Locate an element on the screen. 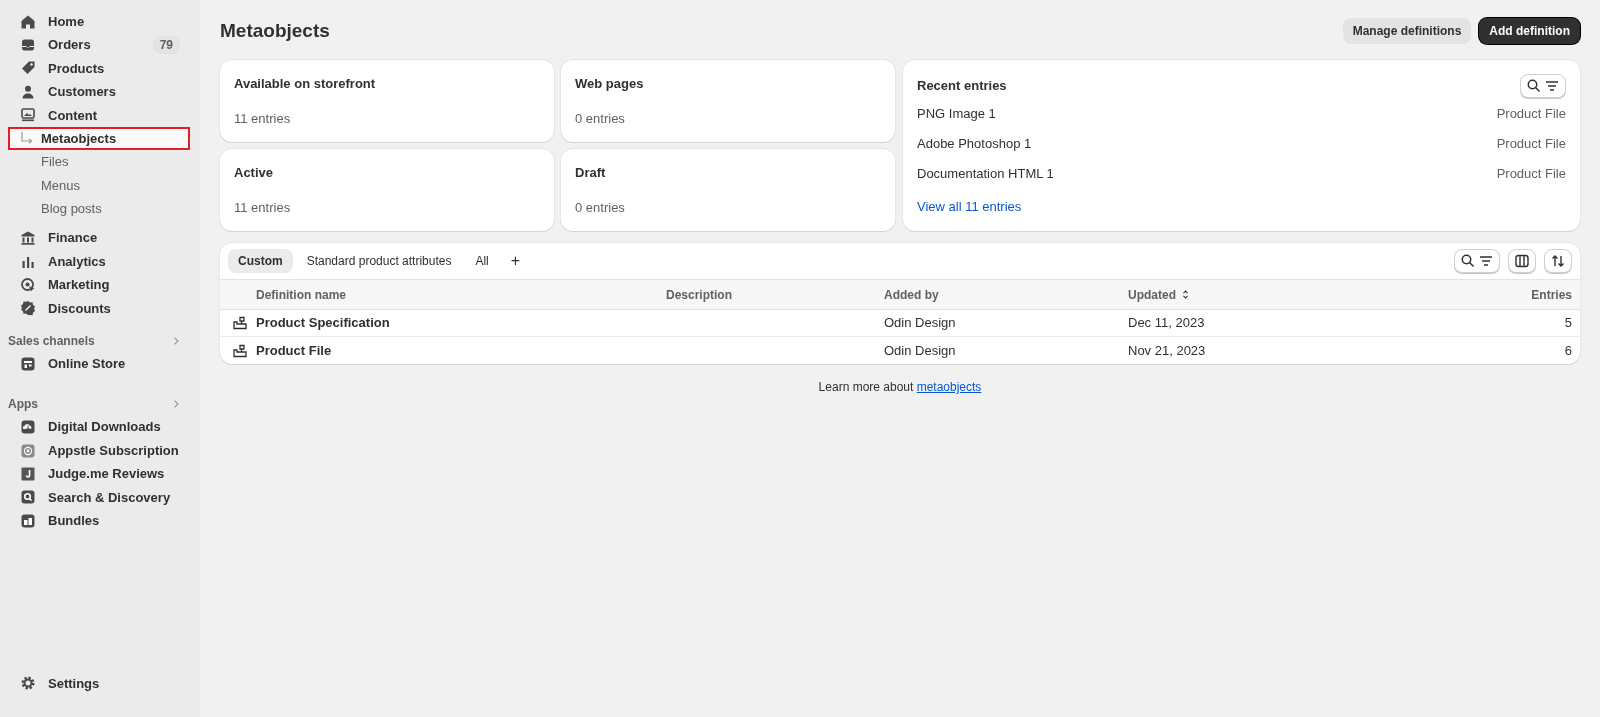 This screenshot has width=1600, height=717. updated-date: Dec 11, 2023 is located at coordinates (1167, 323).